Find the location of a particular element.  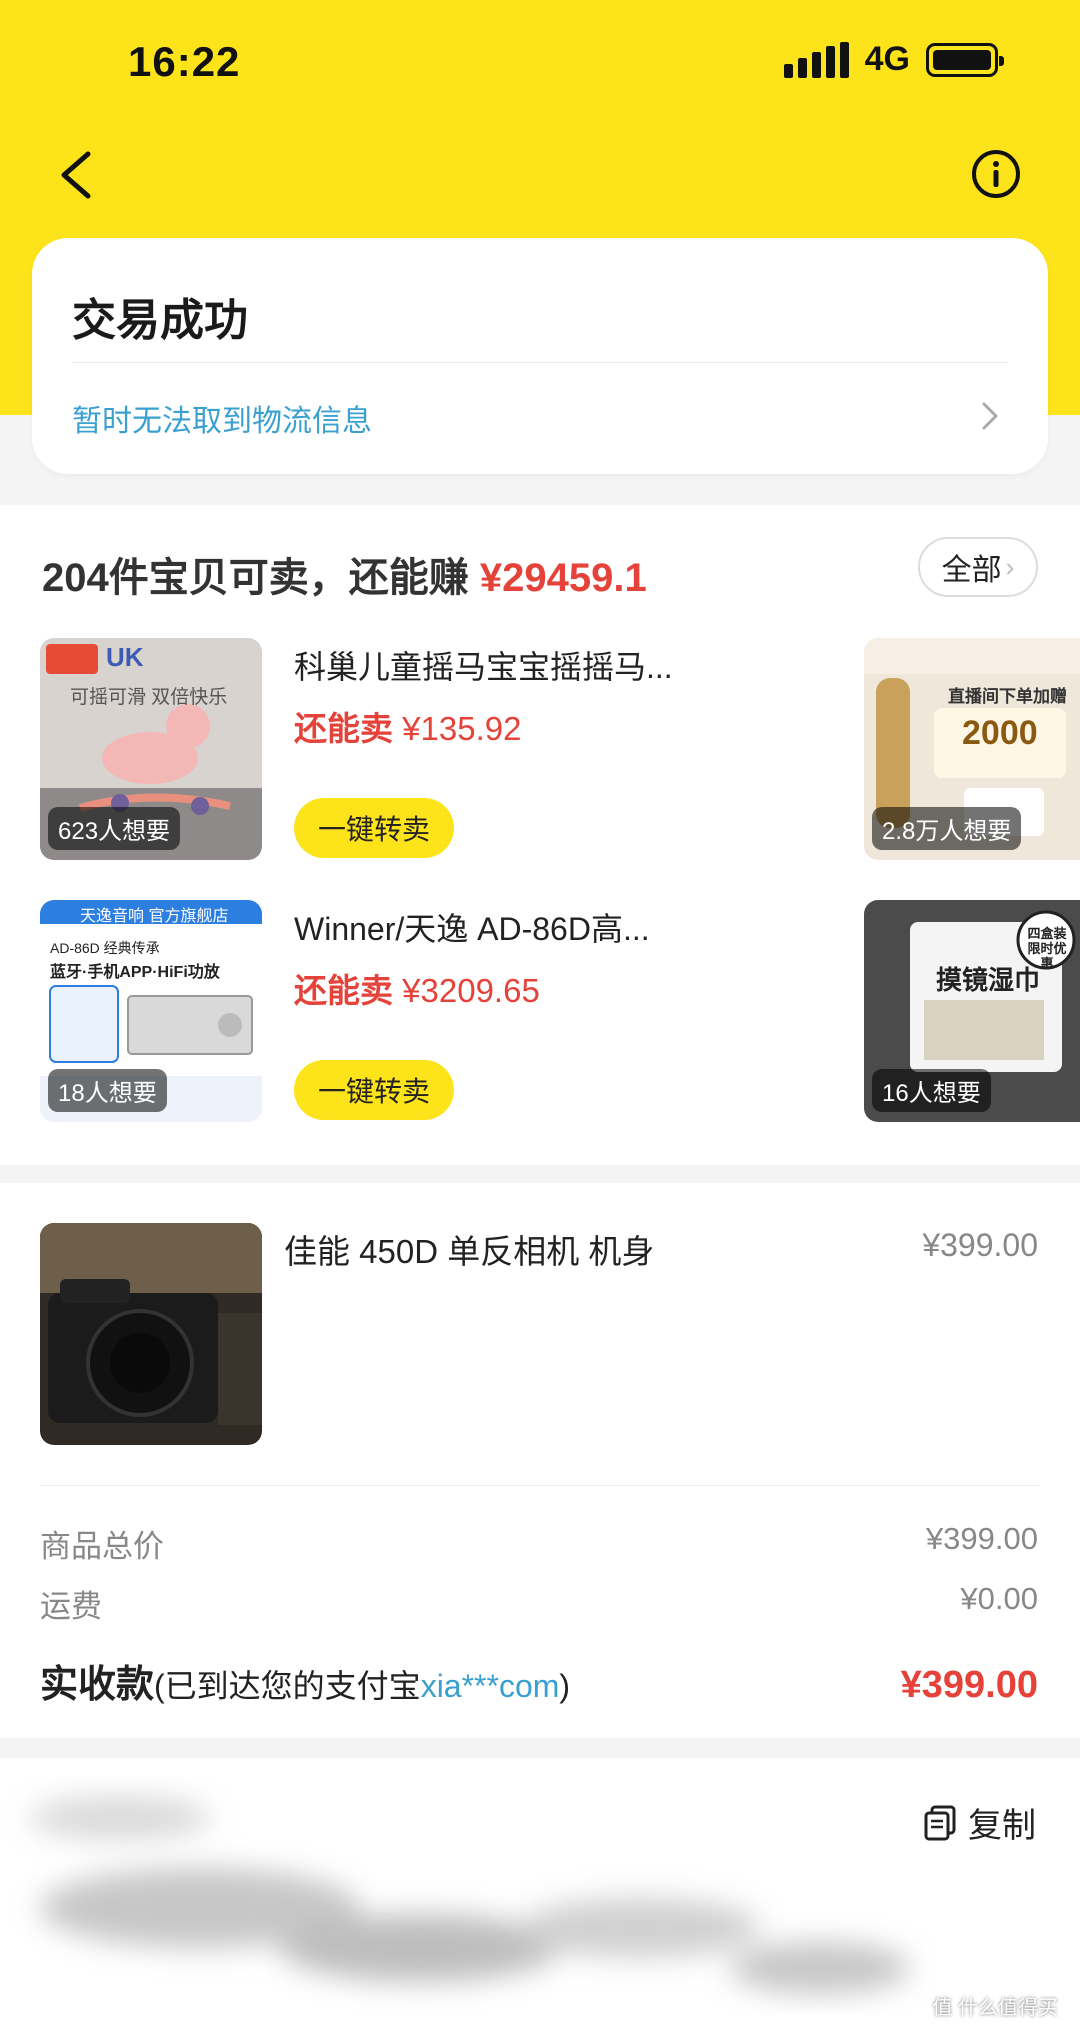

shipping-value: ¥0.00 is located at coordinates (999, 1598).